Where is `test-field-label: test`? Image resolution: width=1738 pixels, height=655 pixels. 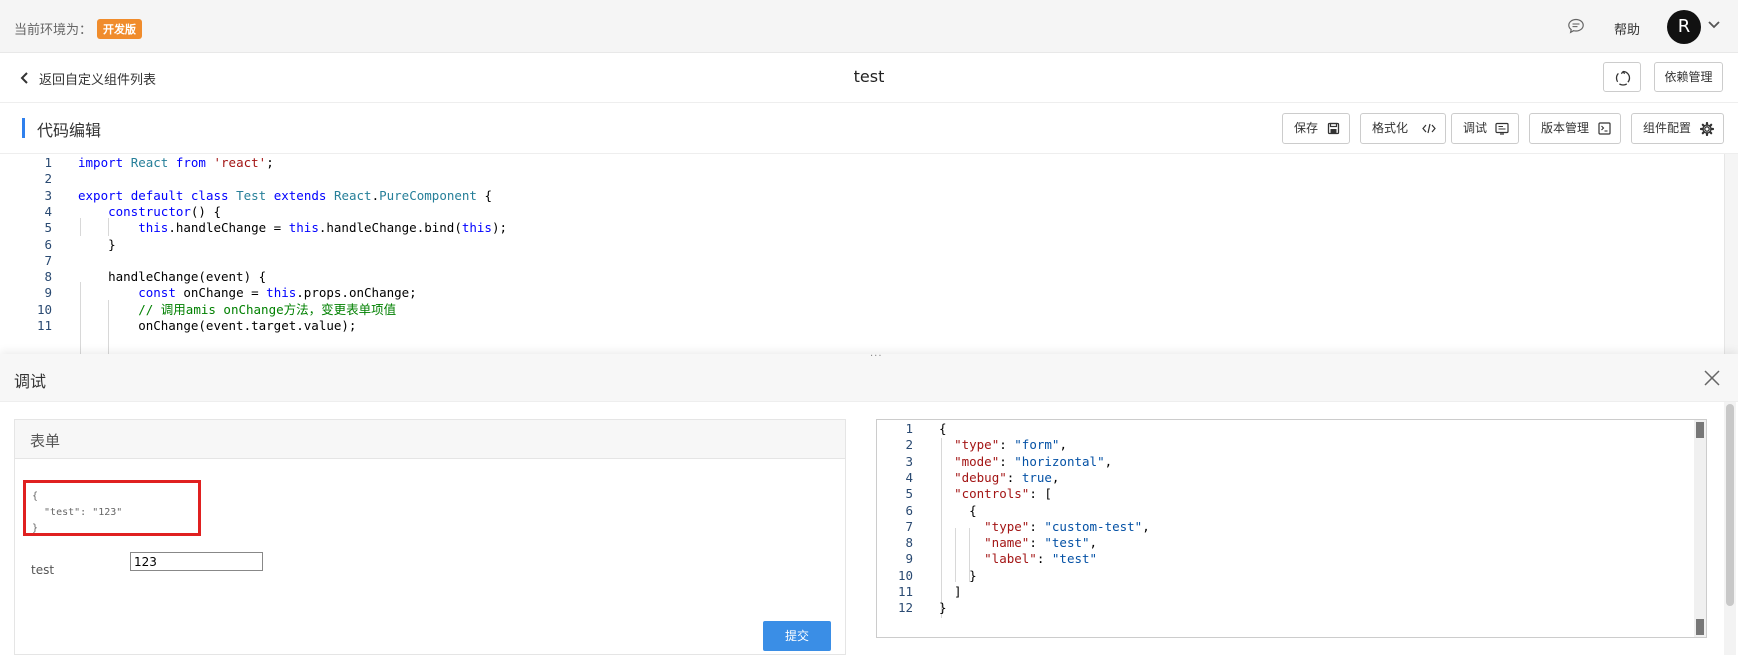
test-field-label: test is located at coordinates (43, 570).